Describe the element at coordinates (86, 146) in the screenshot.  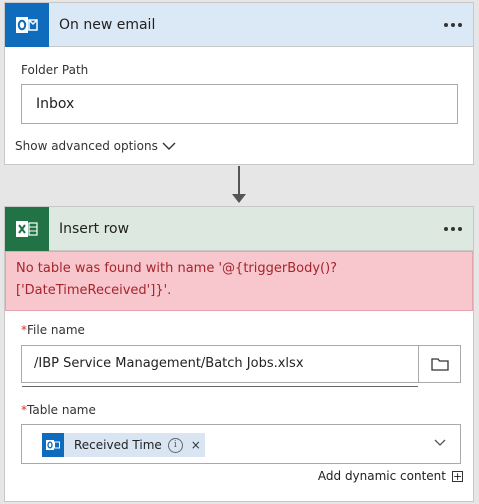
I see `show-advanced-label: Show advanced options` at that location.